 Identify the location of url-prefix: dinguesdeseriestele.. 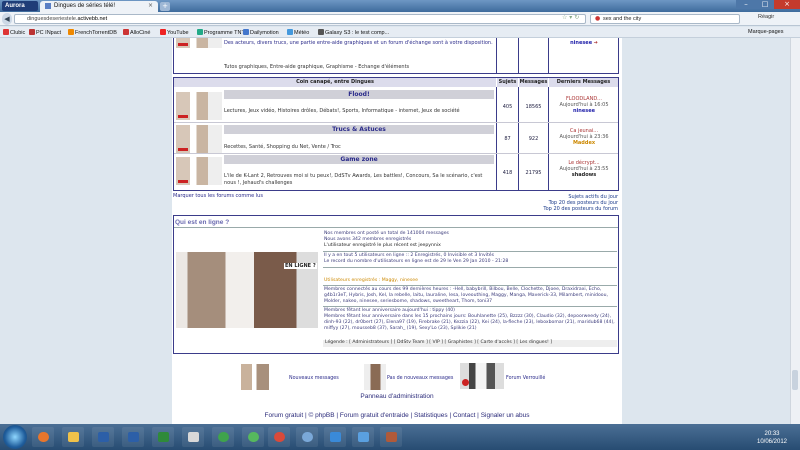
(52, 19).